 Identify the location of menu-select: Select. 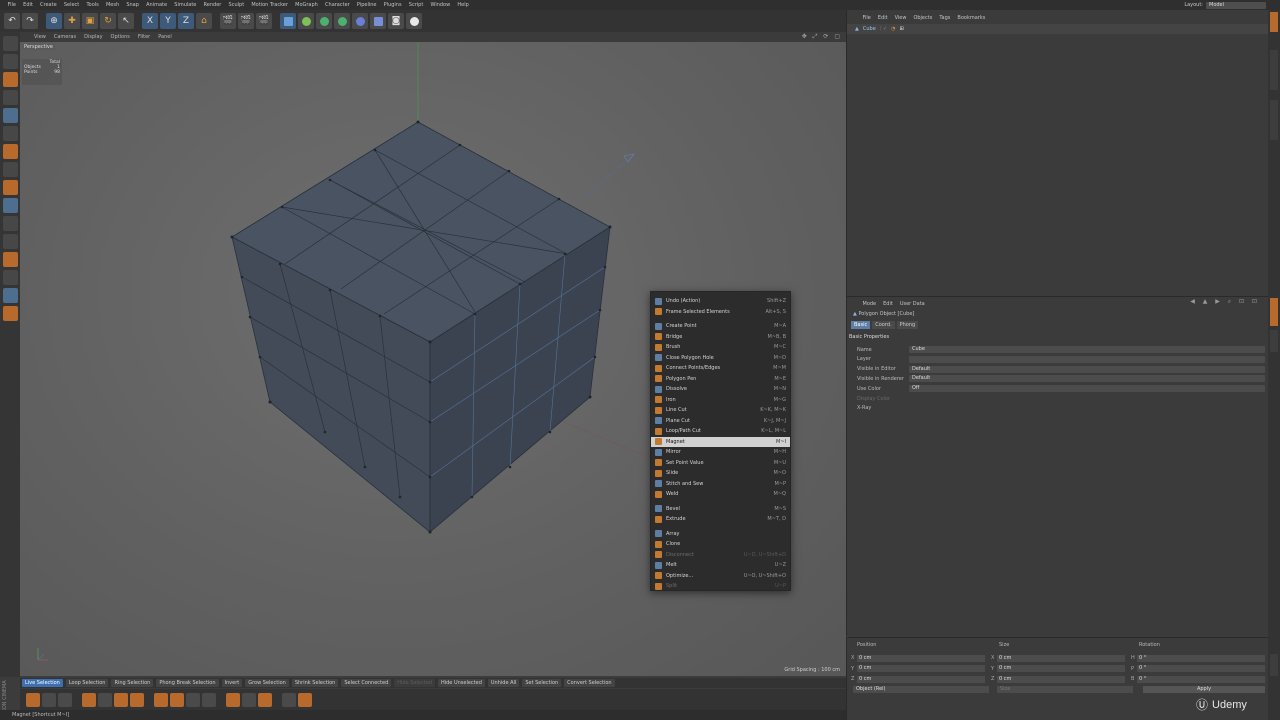
(71, 5).